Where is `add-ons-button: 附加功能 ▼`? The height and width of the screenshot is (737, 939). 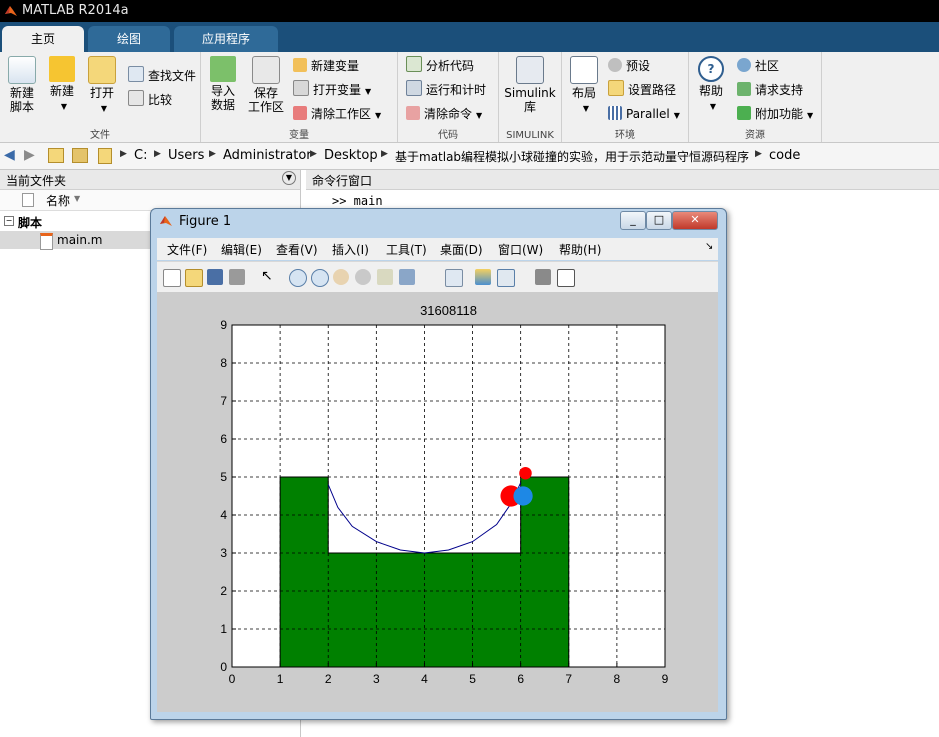
add-ons-button: 附加功能 ▼ is located at coordinates (775, 114).